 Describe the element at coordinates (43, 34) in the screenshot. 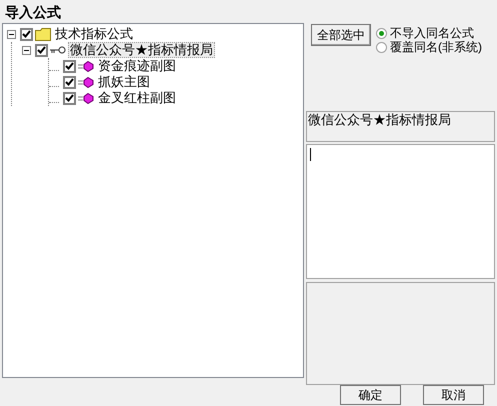

I see `folder-icon` at that location.